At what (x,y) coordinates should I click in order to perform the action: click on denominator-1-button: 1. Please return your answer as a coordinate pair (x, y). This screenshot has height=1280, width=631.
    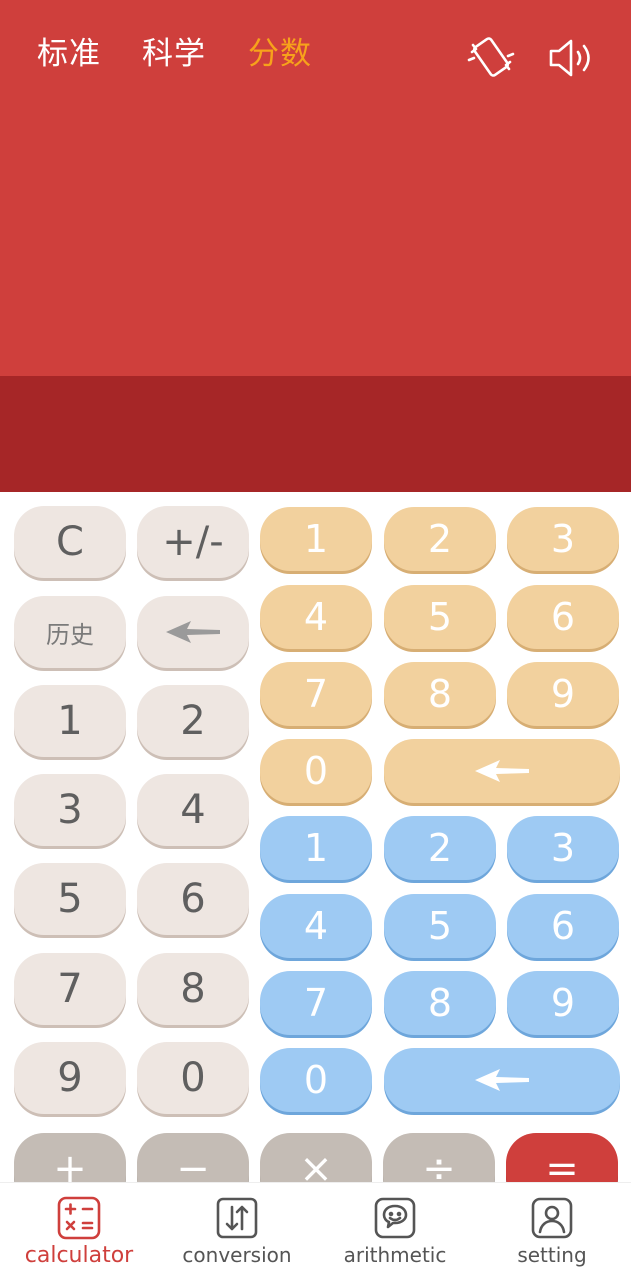
    Looking at the image, I should click on (316, 848).